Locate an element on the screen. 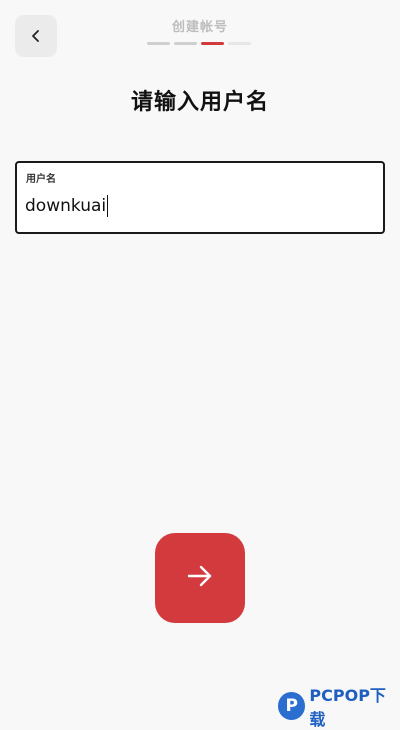 This screenshot has height=730, width=400. next-button is located at coordinates (200, 578).